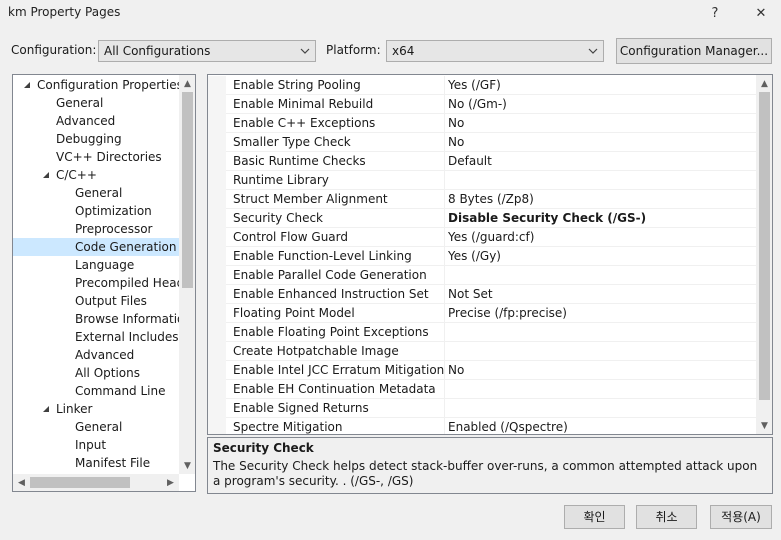 The height and width of the screenshot is (540, 781). Describe the element at coordinates (482, 332) in the screenshot. I see `property-row: Enable Floating Point Exceptions` at that location.